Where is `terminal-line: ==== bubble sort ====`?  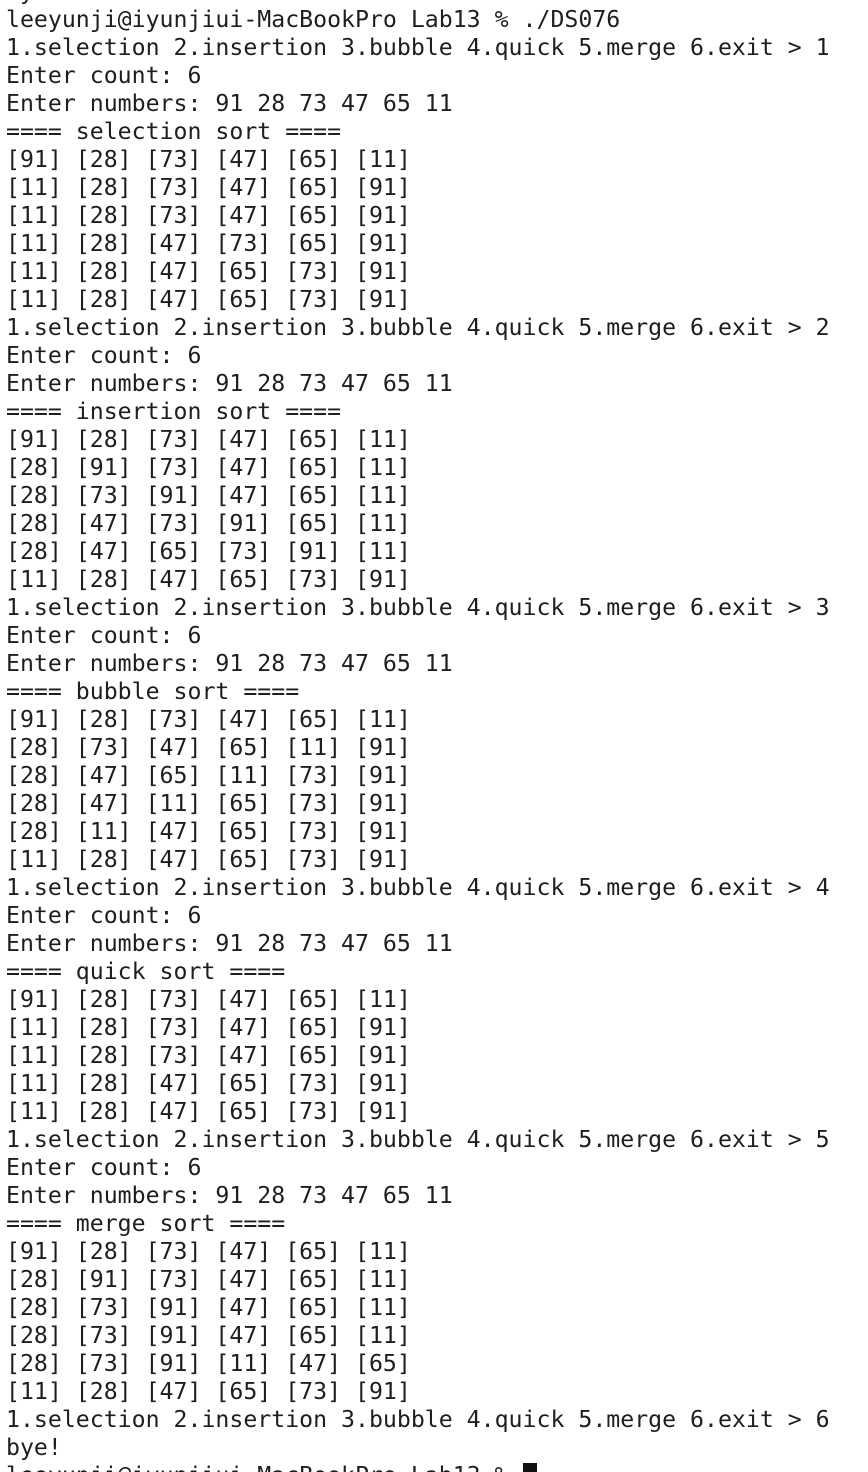
terminal-line: ==== bubble sort ==== is located at coordinates (153, 691).